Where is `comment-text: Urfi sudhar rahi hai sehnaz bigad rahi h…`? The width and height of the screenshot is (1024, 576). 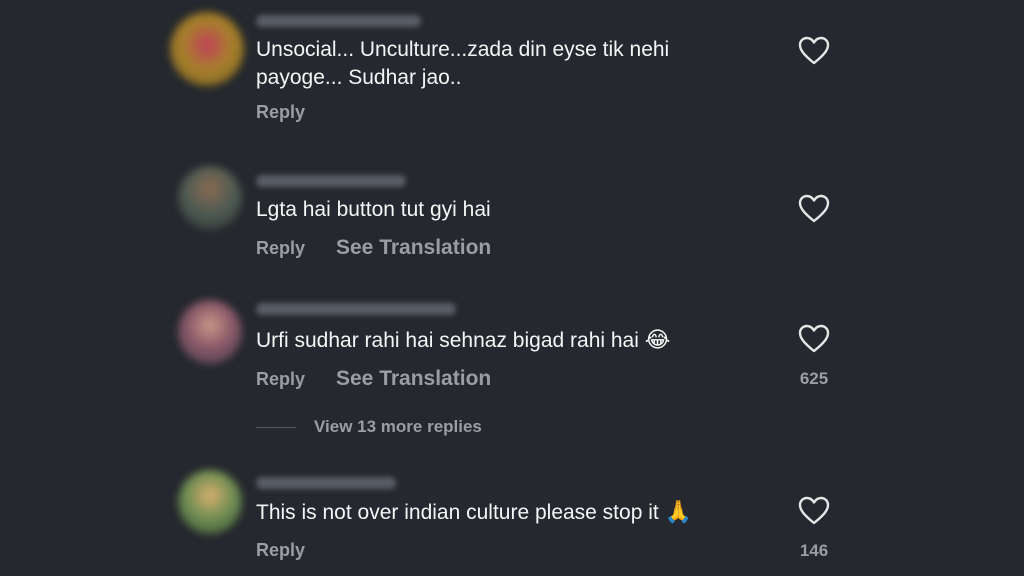
comment-text: Urfi sudhar rahi hai sehnaz bigad rahi h… is located at coordinates (506, 341).